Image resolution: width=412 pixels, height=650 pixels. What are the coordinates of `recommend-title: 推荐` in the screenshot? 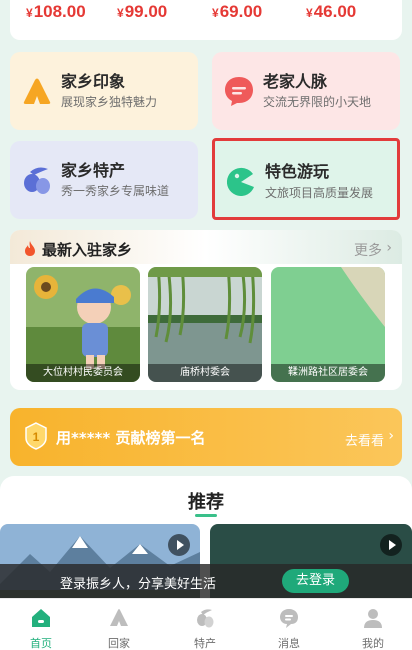 It's located at (206, 502).